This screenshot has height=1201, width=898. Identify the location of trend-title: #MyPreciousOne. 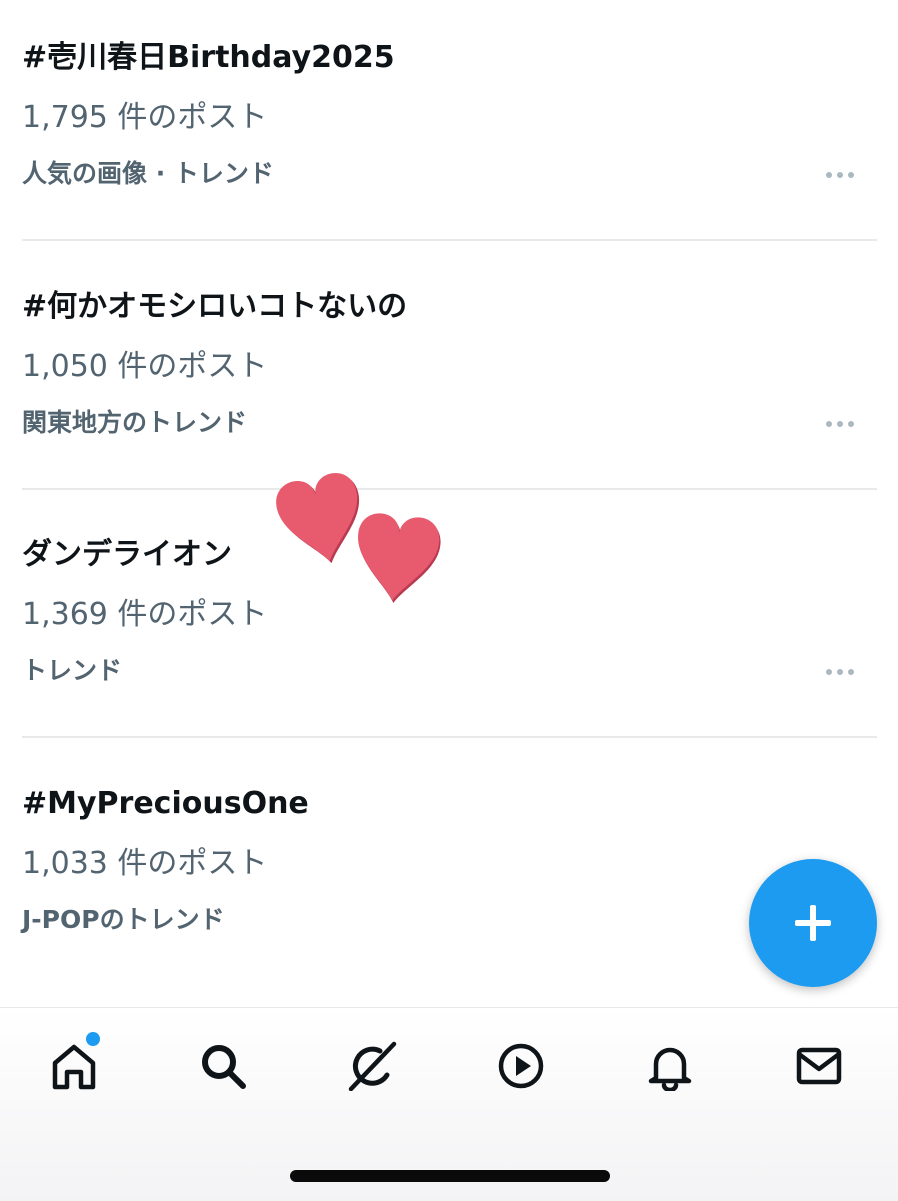
(165, 803).